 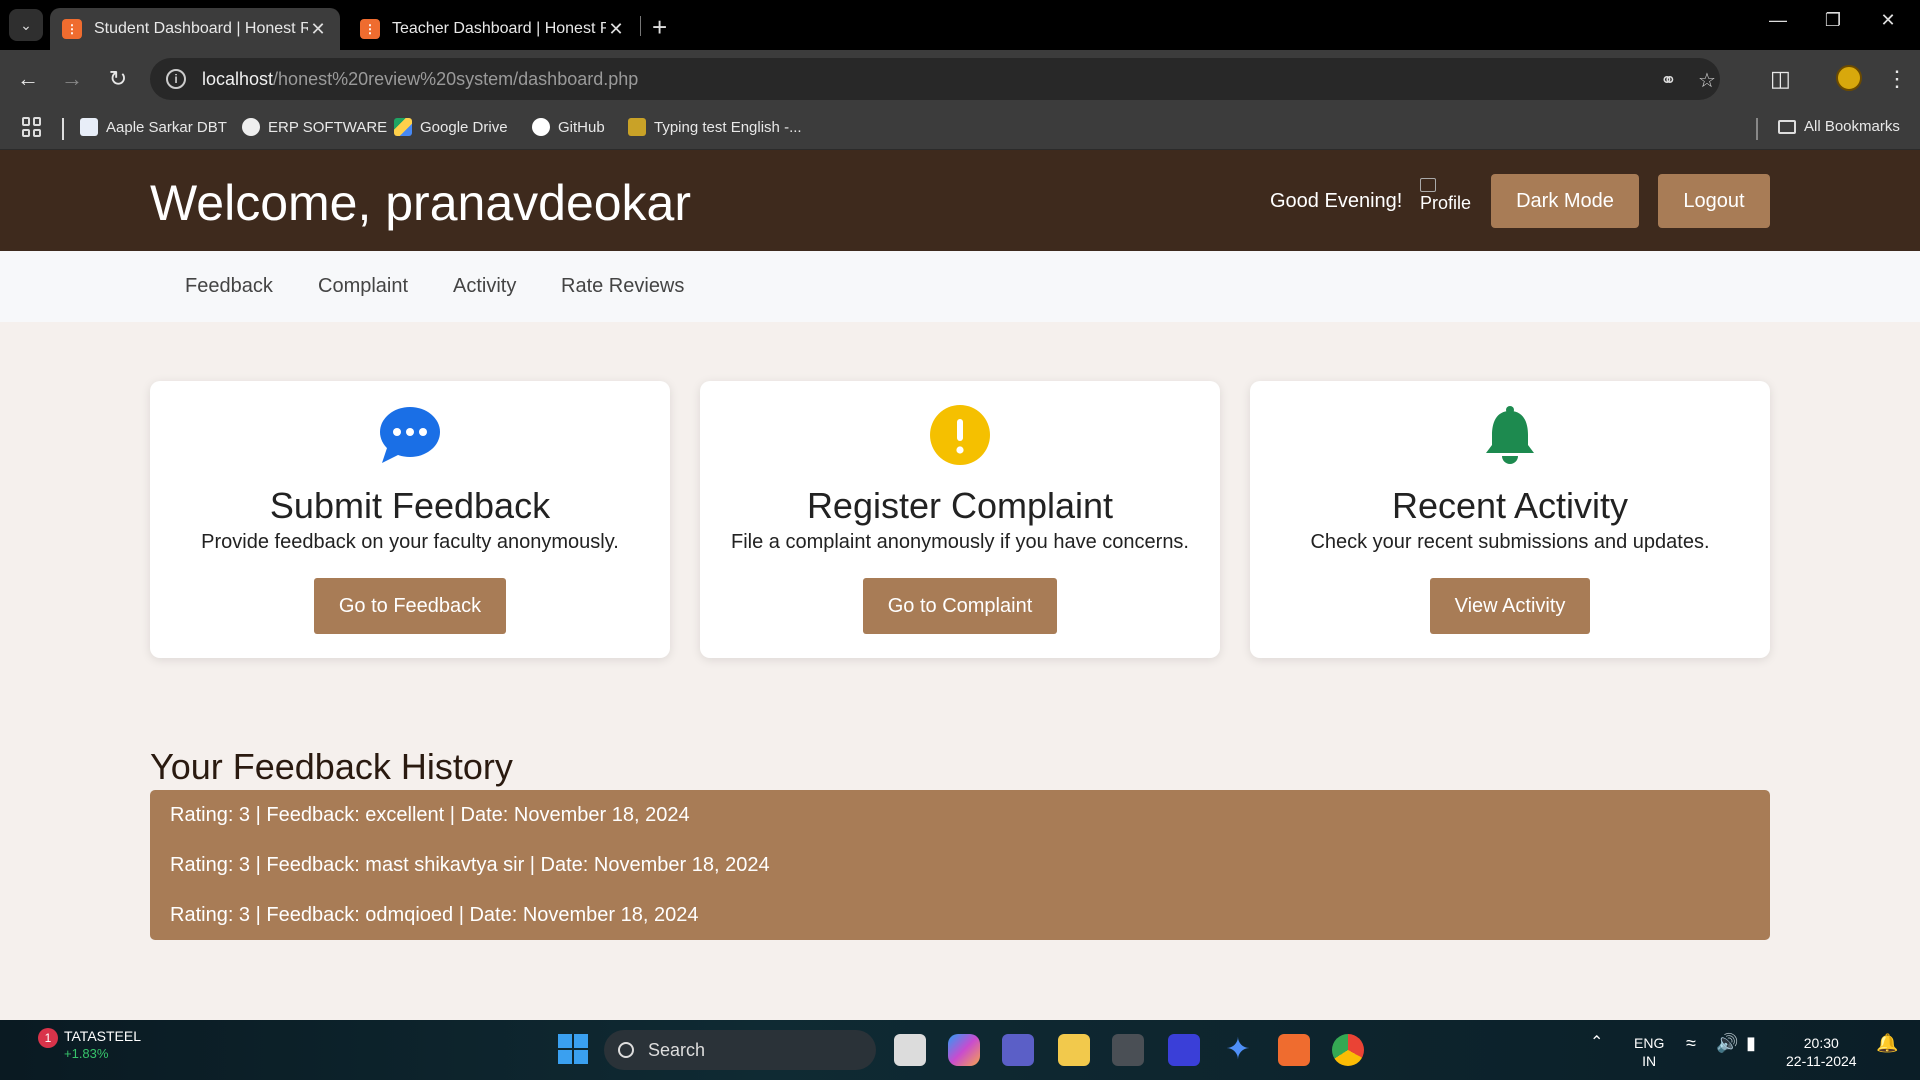 I want to click on bookmark-github: GitHub, so click(x=568, y=127).